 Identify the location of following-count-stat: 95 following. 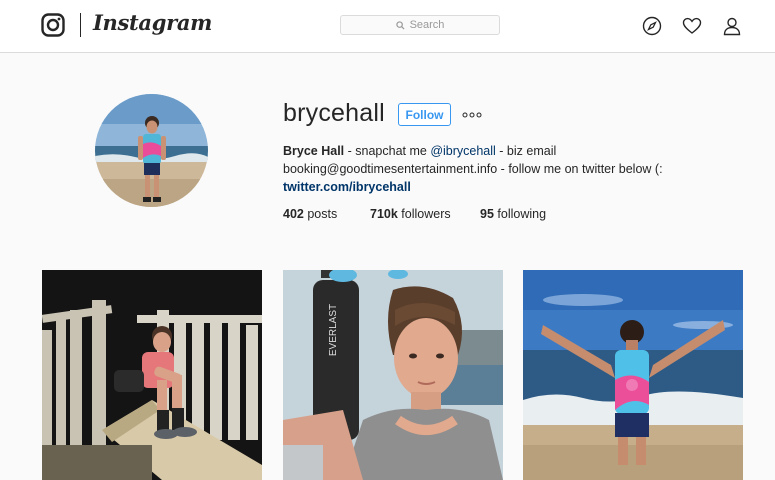
(513, 214).